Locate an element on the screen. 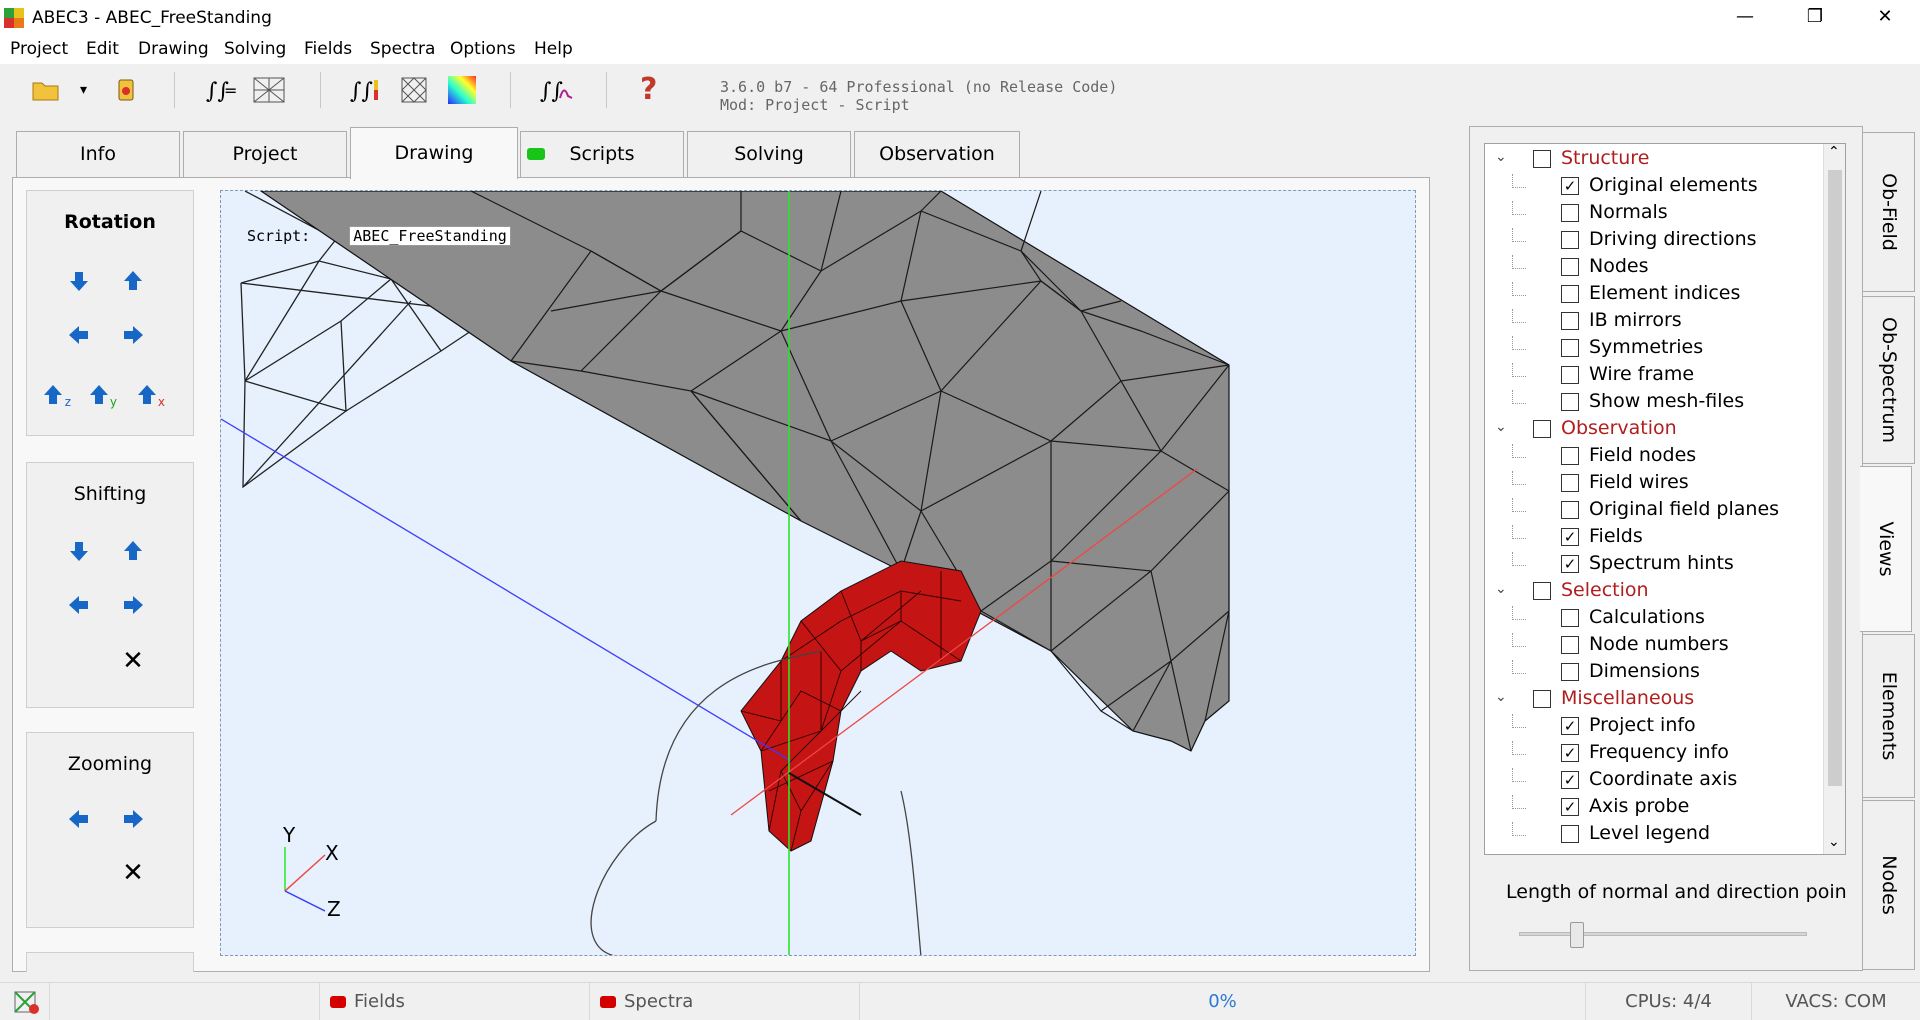 The width and height of the screenshot is (1920, 1020). tree-item: Driving directions is located at coordinates (1655, 241).